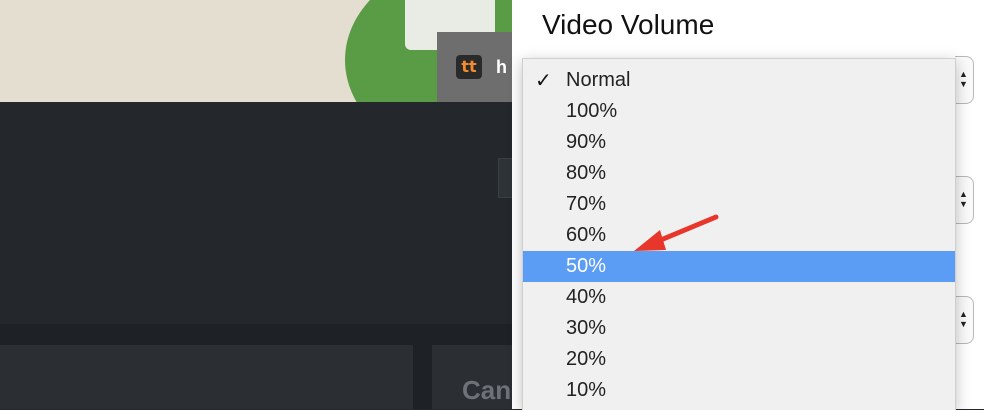  Describe the element at coordinates (586, 328) in the screenshot. I see `option-label: 30%` at that location.